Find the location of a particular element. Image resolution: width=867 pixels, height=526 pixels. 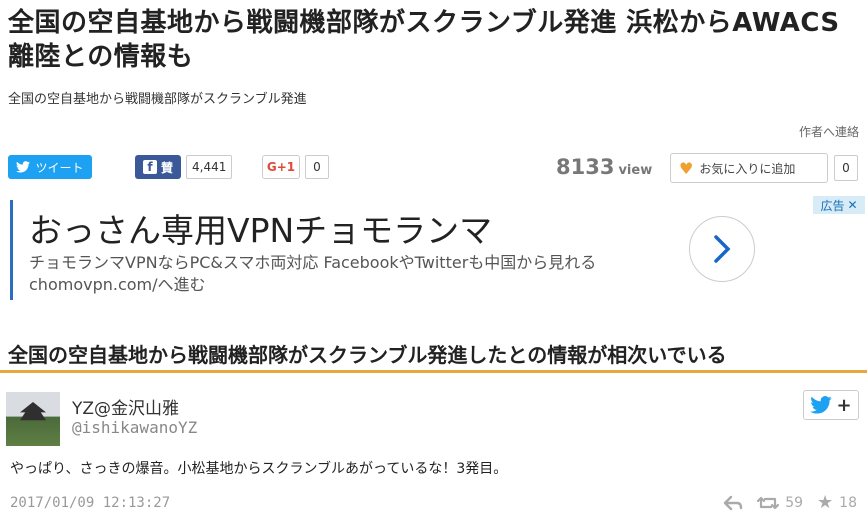

ad-badge-label: 広告 is located at coordinates (832, 205).